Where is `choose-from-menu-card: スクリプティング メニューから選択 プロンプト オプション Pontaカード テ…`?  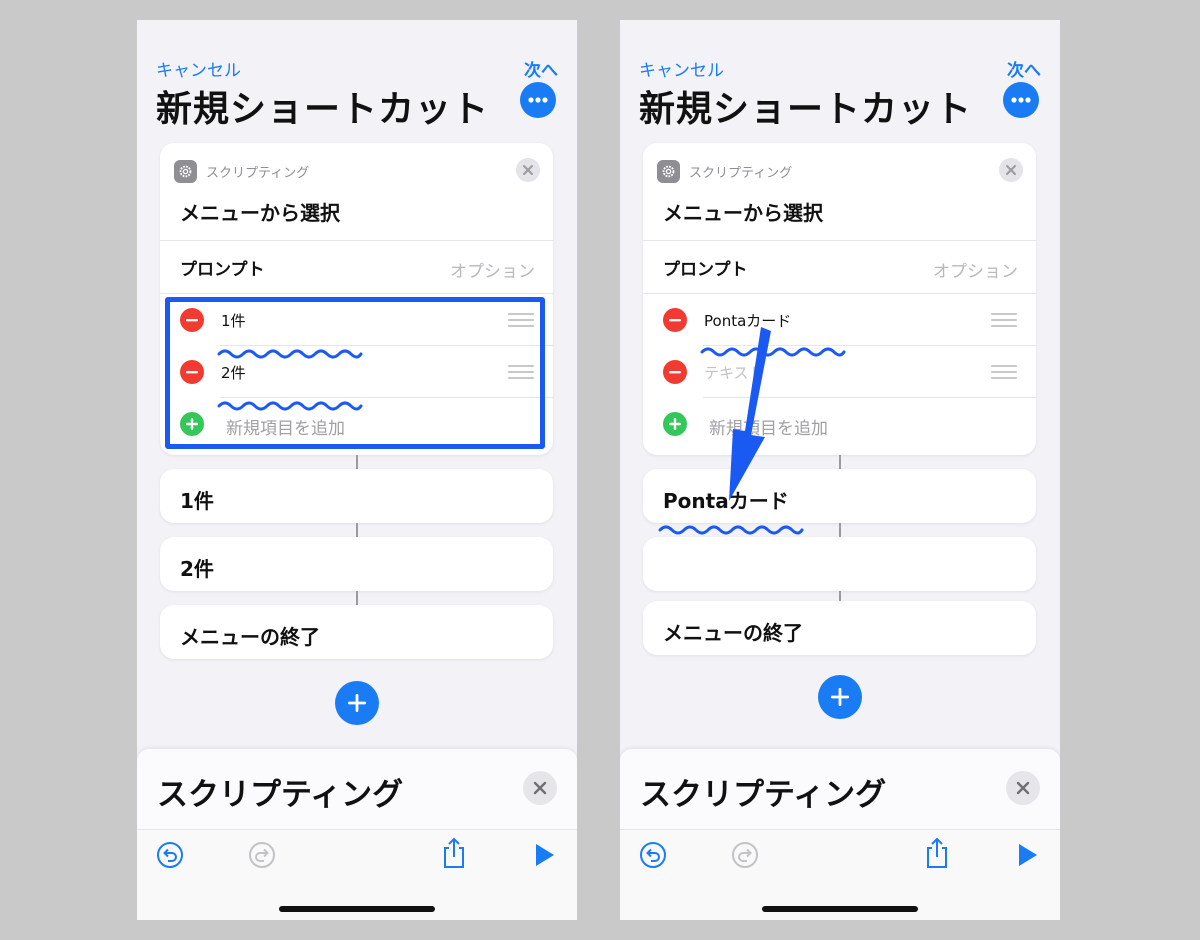
choose-from-menu-card: スクリプティング メニューから選択 プロンプト オプション Pontaカード テ… is located at coordinates (839, 299).